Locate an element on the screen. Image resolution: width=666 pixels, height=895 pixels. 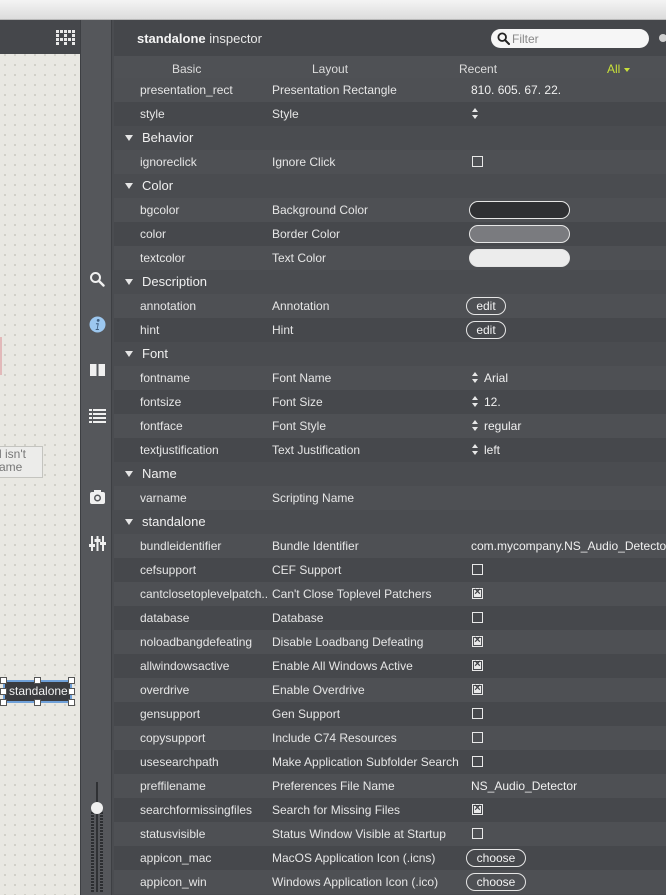
attribute-value: Arial is located at coordinates (496, 378).